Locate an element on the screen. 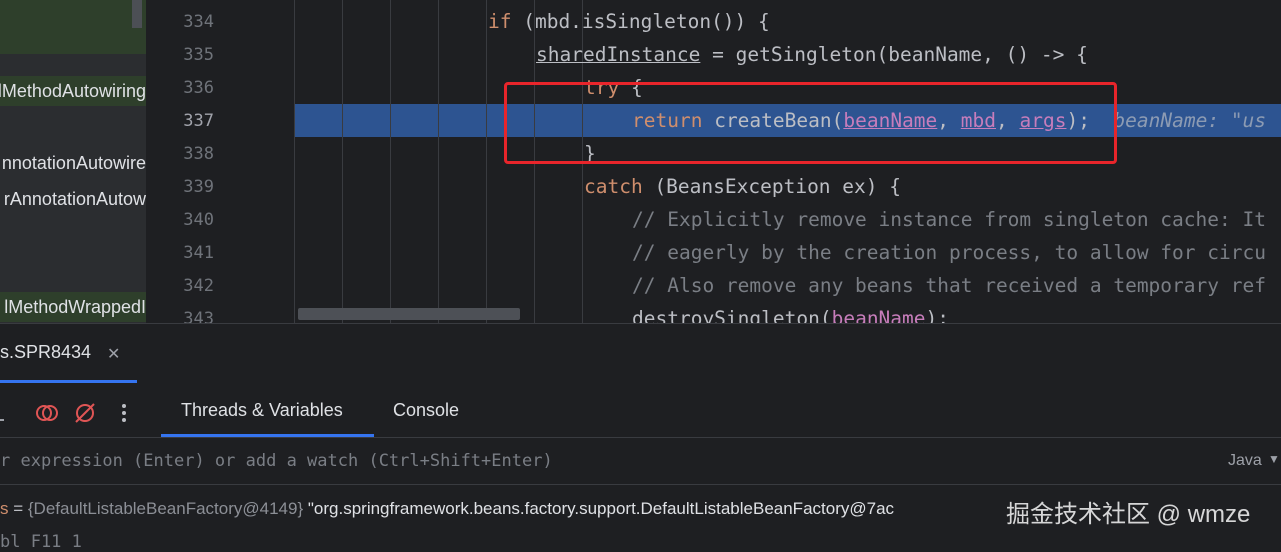  variable-equals: = is located at coordinates (18, 508).